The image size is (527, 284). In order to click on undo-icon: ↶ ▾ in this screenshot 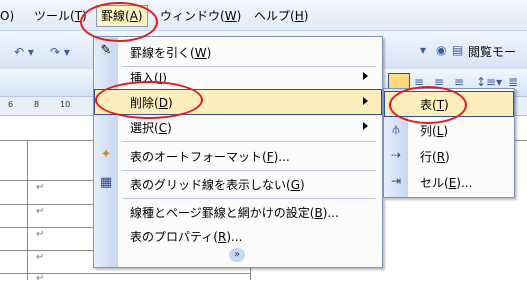, I will do `click(24, 52)`.